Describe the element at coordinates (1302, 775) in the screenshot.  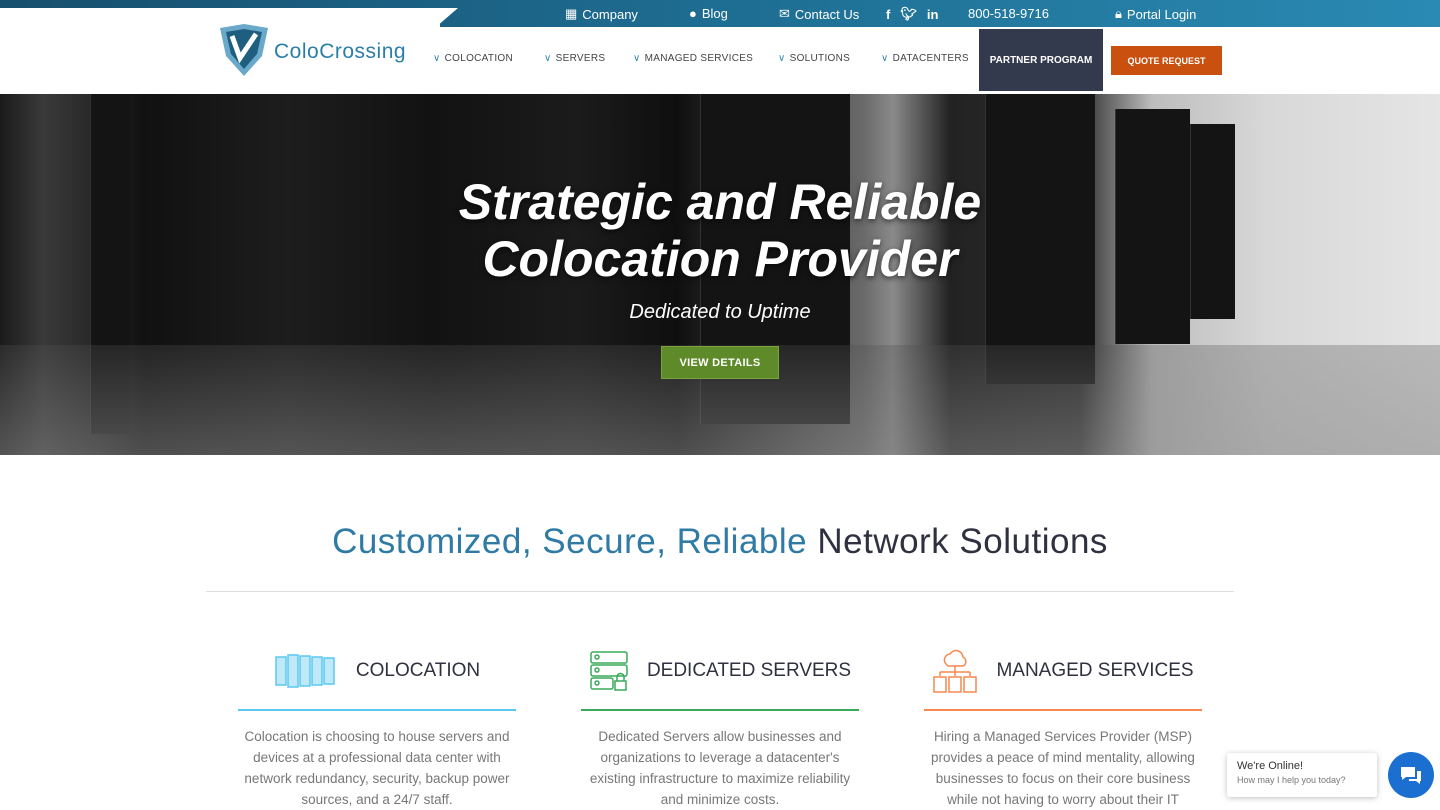
I see `chat-popup: We're Online! How may I help you today?` at that location.